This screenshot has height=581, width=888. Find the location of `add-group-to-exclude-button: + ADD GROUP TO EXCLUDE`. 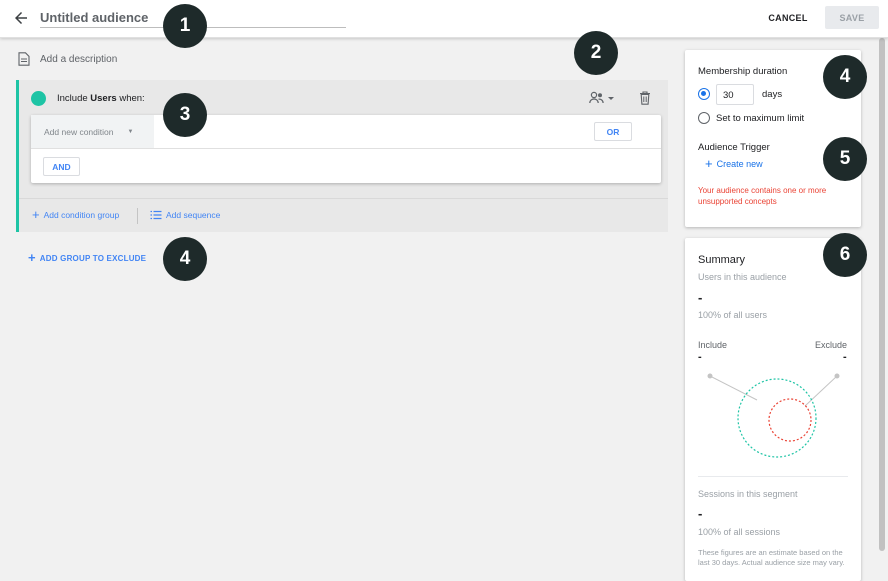

add-group-to-exclude-button: + ADD GROUP TO EXCLUDE is located at coordinates (87, 257).